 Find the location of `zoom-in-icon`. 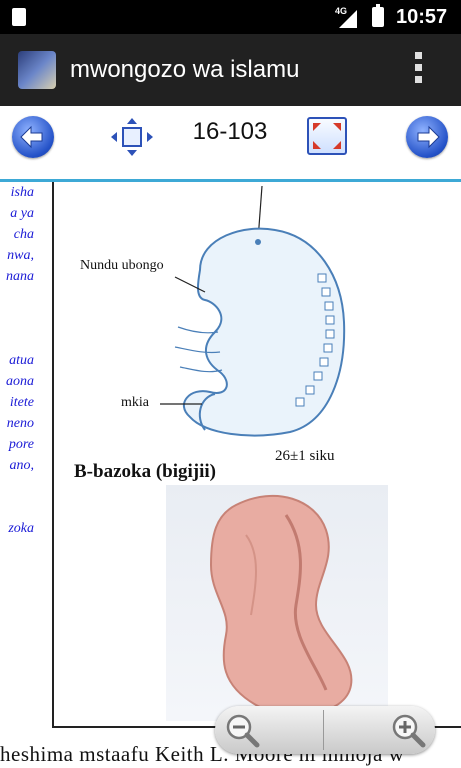

zoom-in-icon is located at coordinates (408, 730).